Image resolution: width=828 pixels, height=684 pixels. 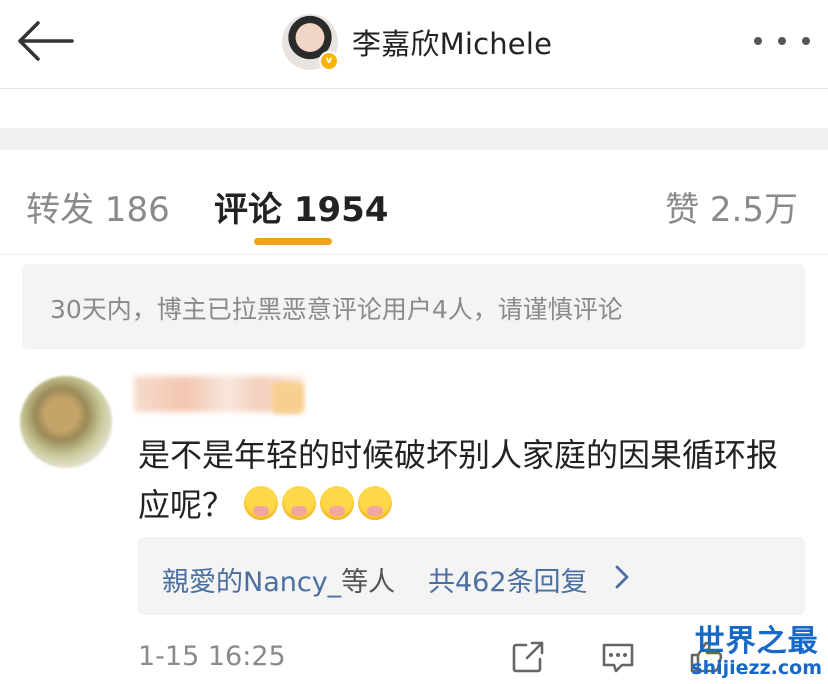 What do you see at coordinates (414, 139) in the screenshot?
I see `section-divider` at bounding box center [414, 139].